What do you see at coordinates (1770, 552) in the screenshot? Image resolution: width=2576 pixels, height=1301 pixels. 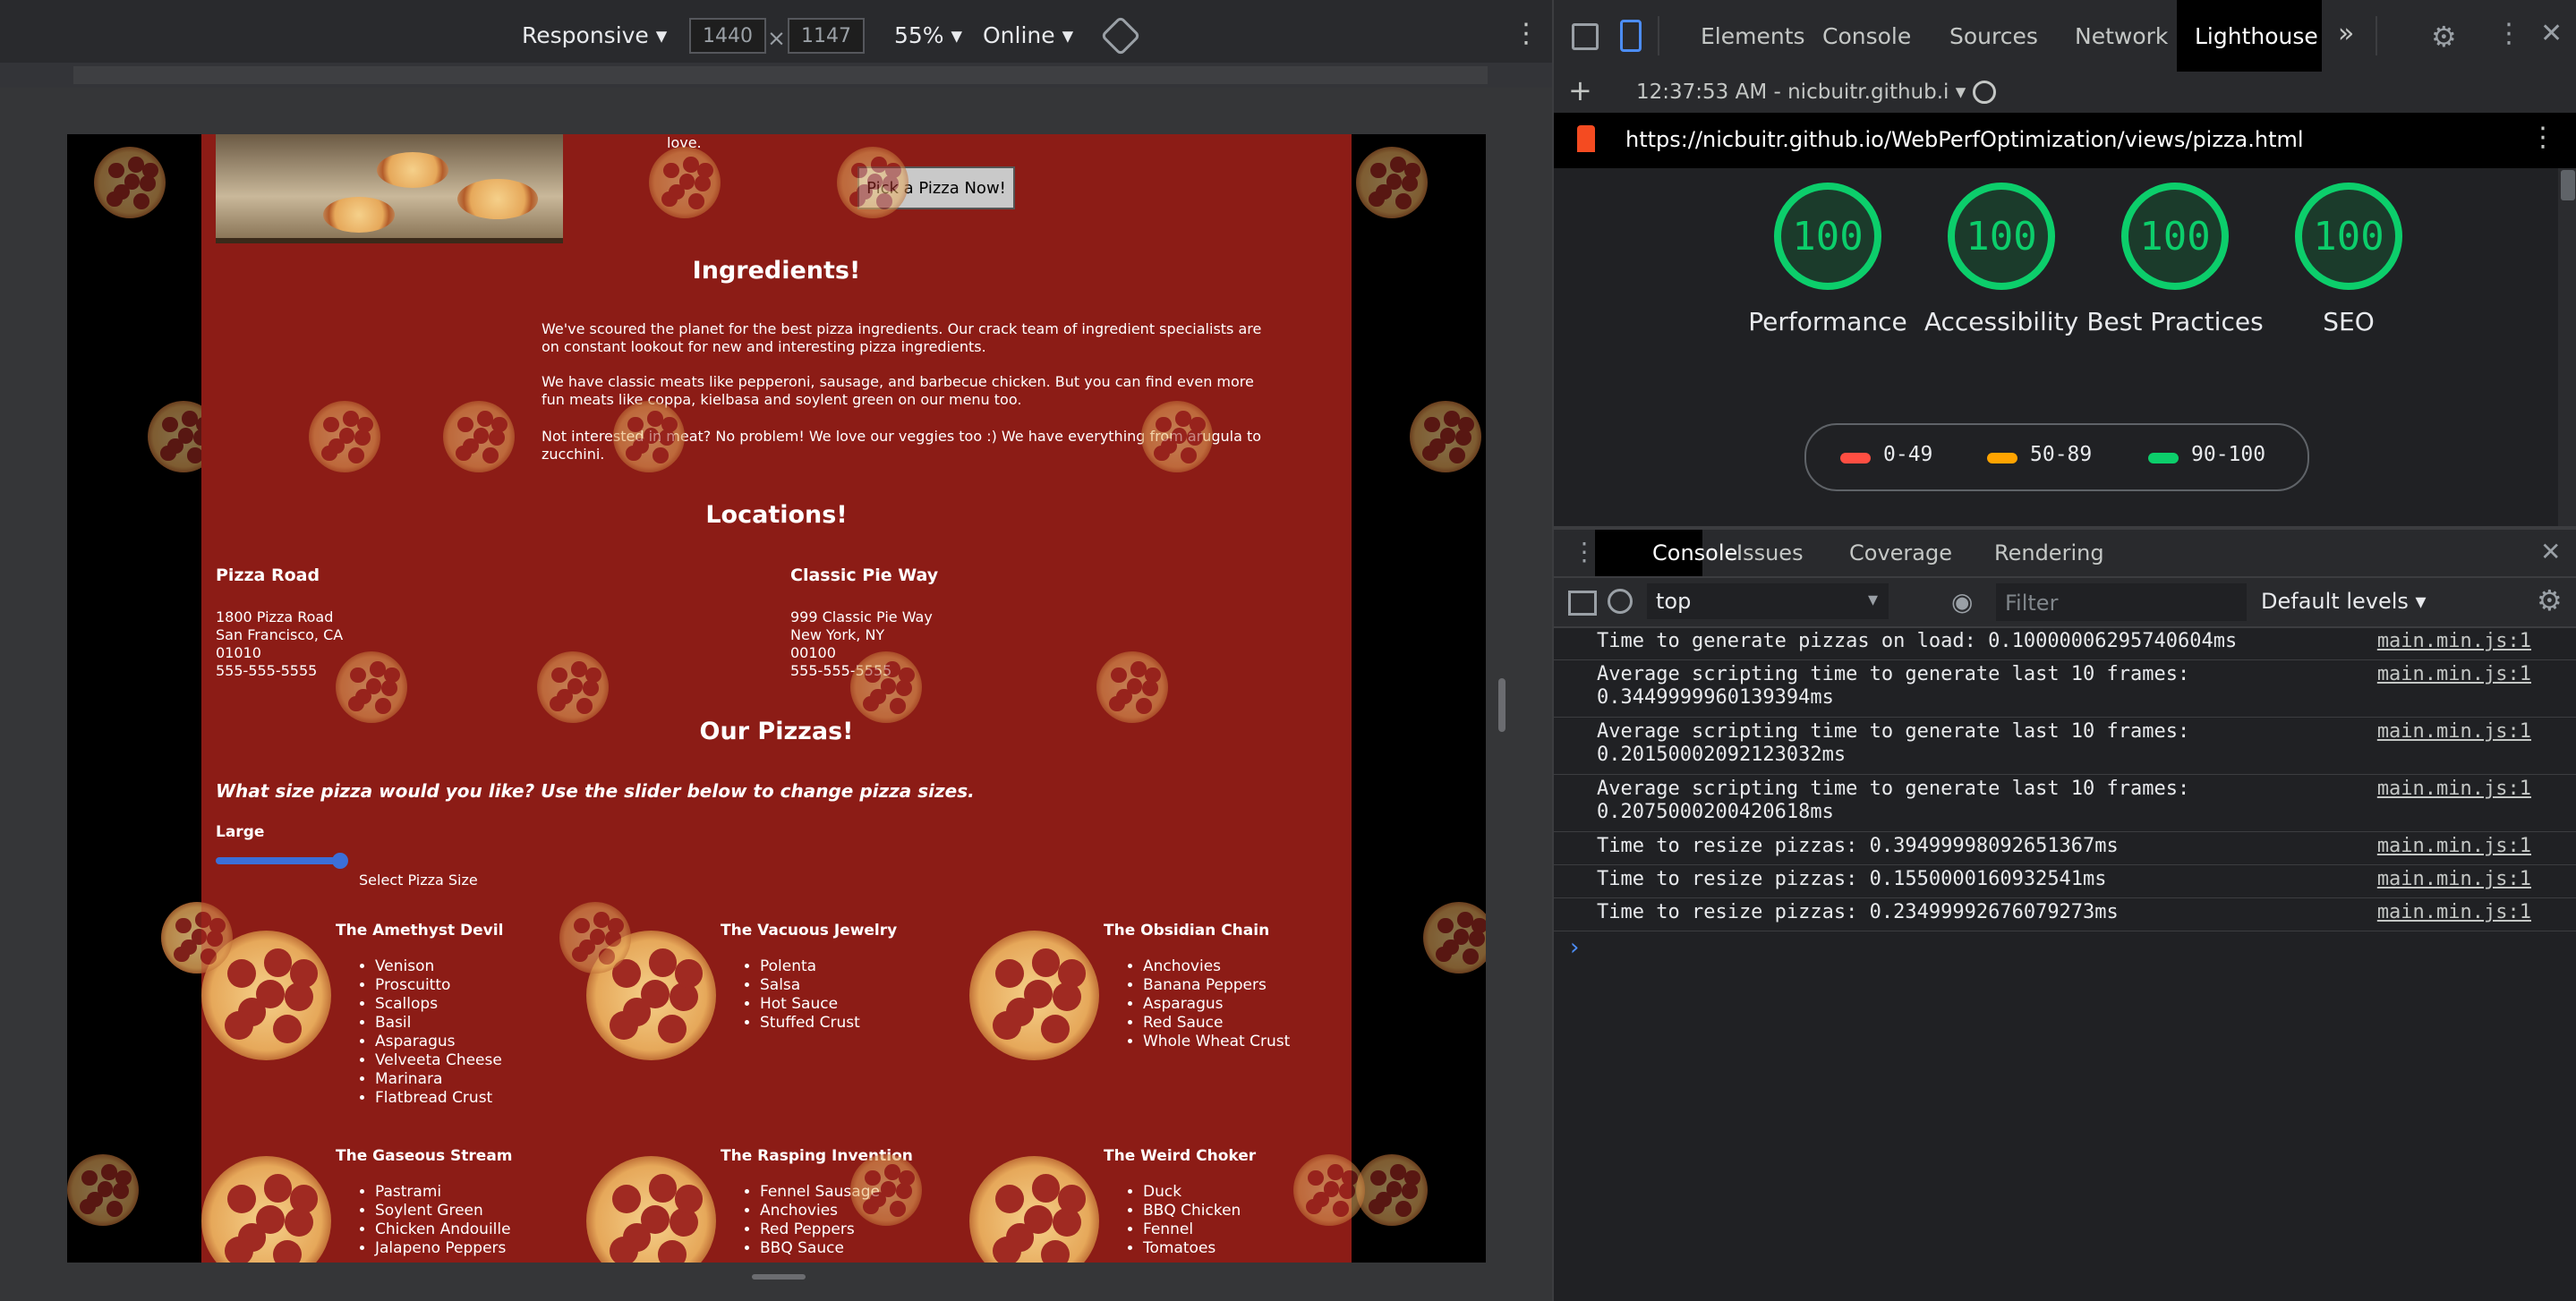 I see `drawer-tab-issues: Issues` at bounding box center [1770, 552].